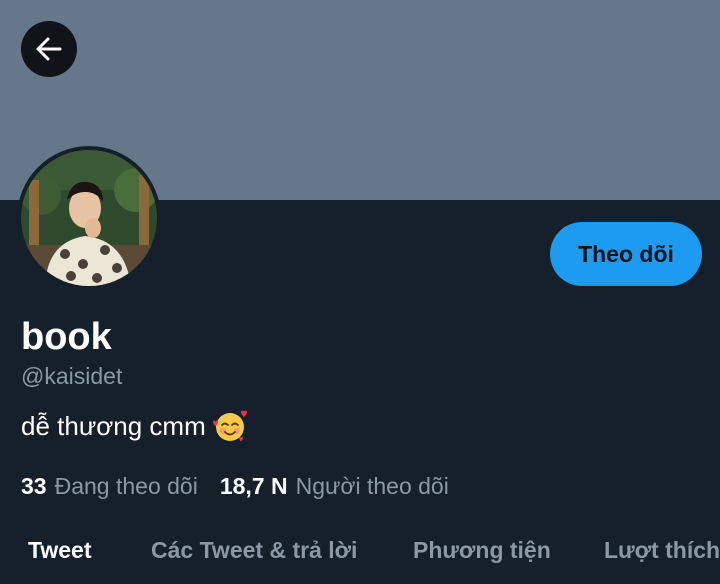  Describe the element at coordinates (72, 376) in the screenshot. I see `user-handle: @kaisidet` at that location.